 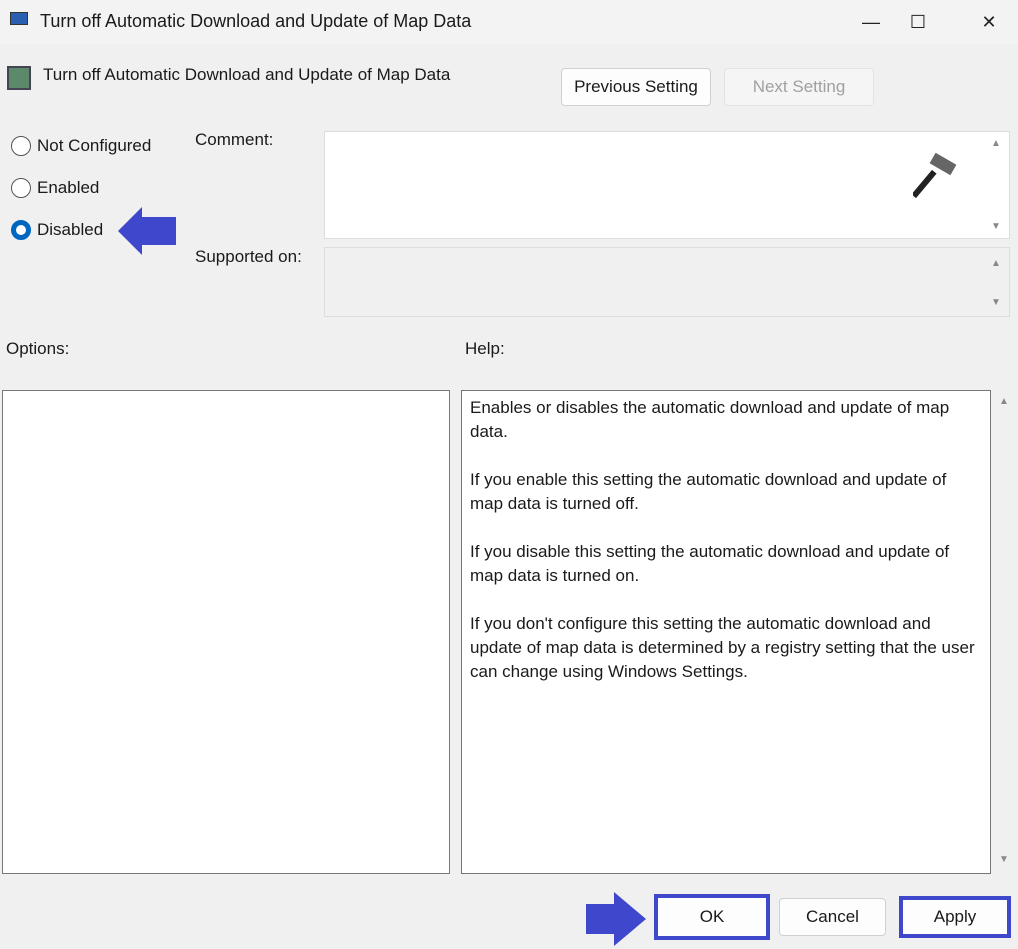 What do you see at coordinates (19, 78) in the screenshot?
I see `policy-icon` at bounding box center [19, 78].